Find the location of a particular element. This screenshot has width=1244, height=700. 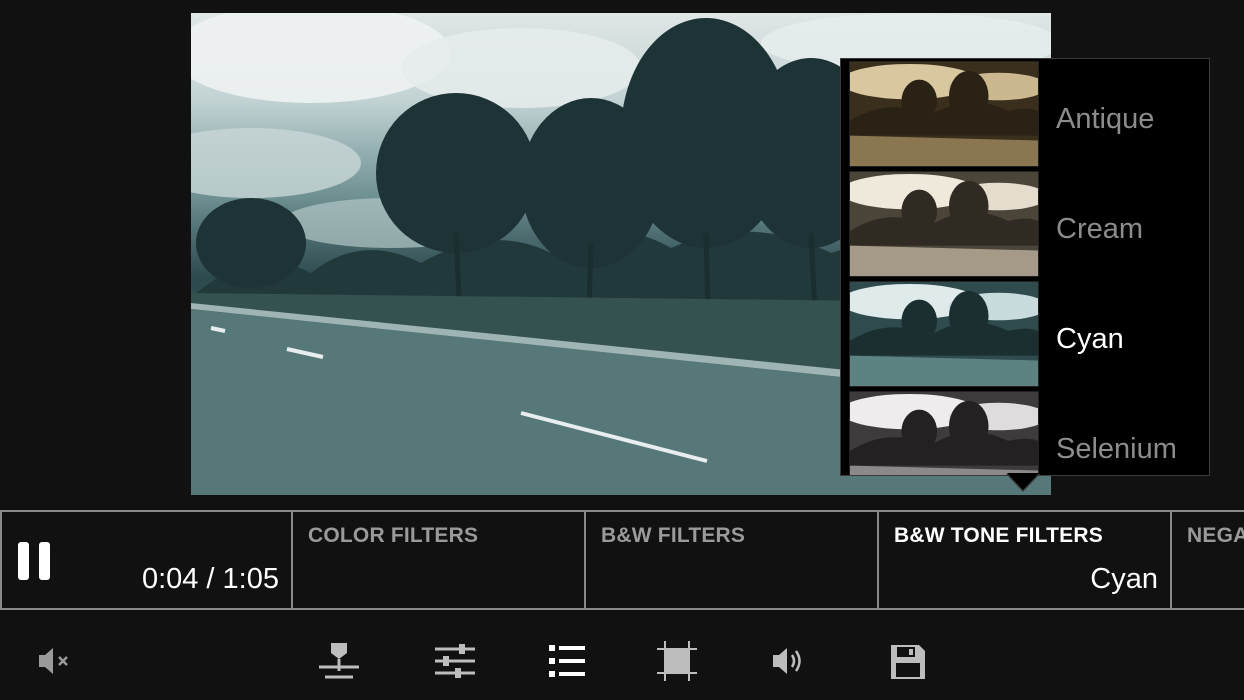

crop-button is located at coordinates (677, 661).